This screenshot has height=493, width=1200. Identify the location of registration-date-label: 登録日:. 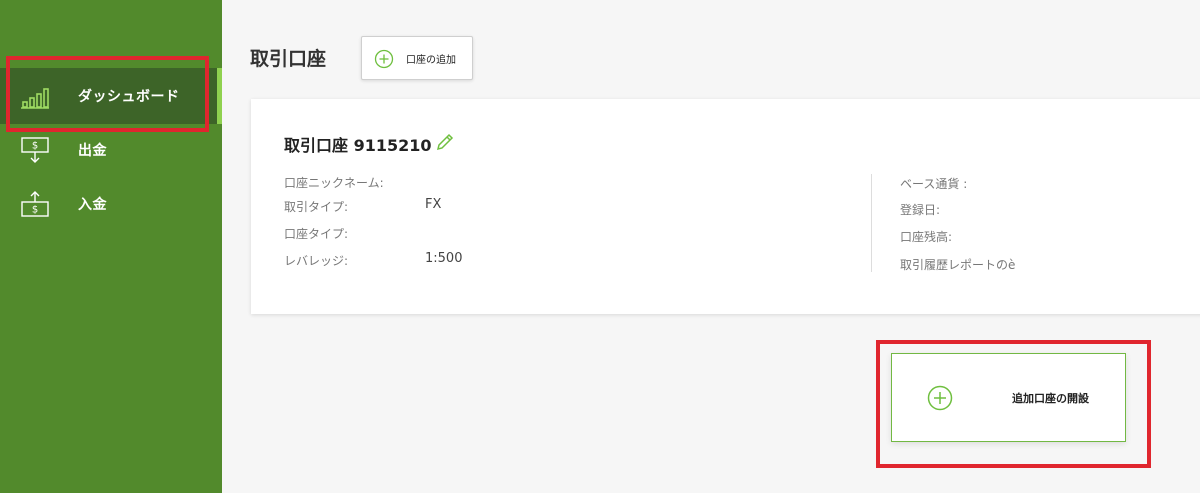
(920, 210).